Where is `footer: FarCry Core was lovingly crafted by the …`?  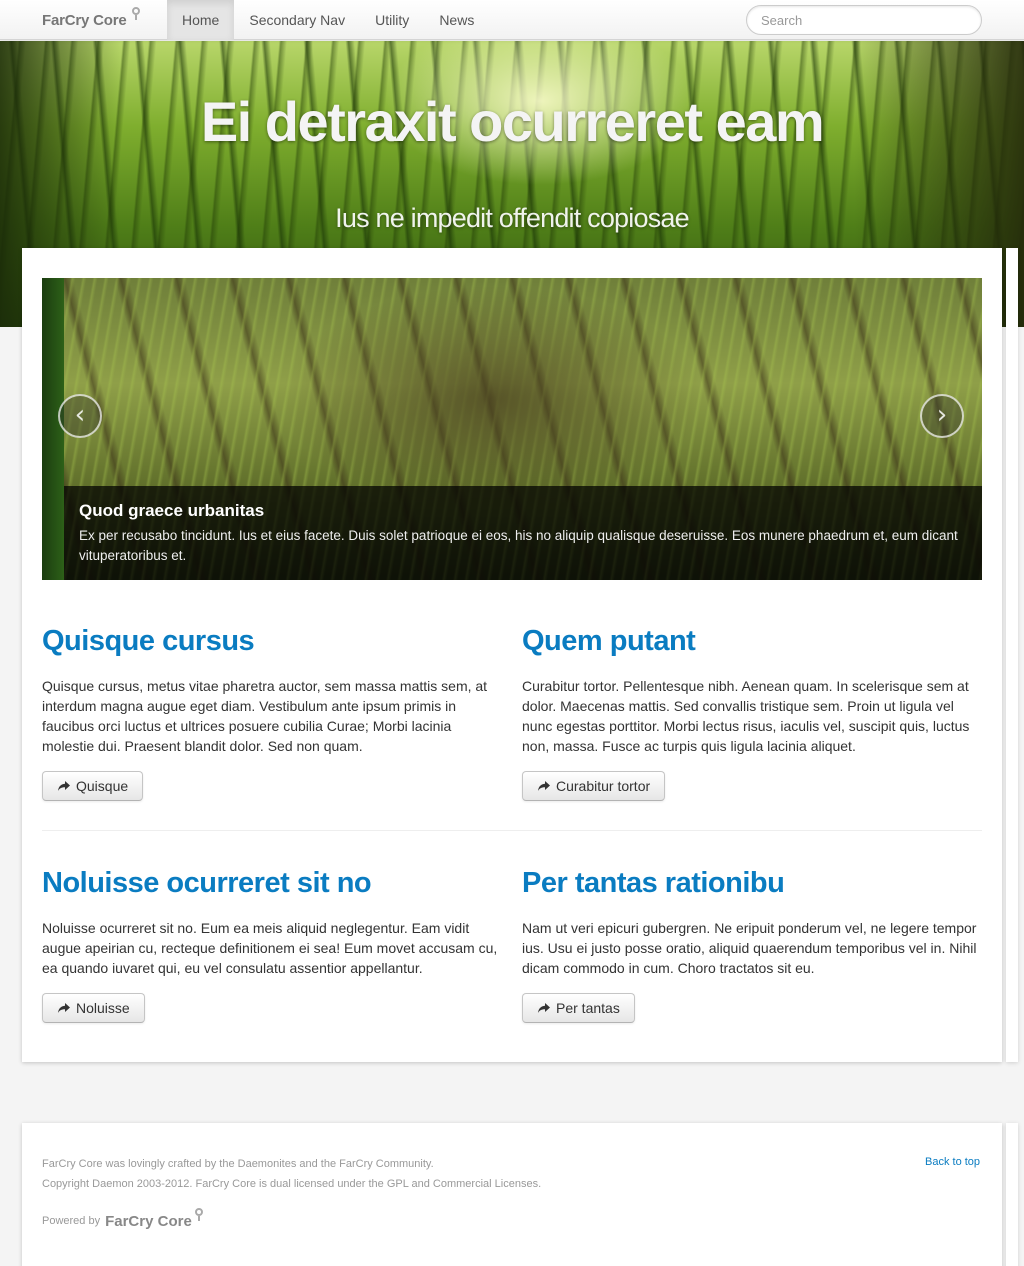 footer: FarCry Core was lovingly crafted by the … is located at coordinates (512, 1194).